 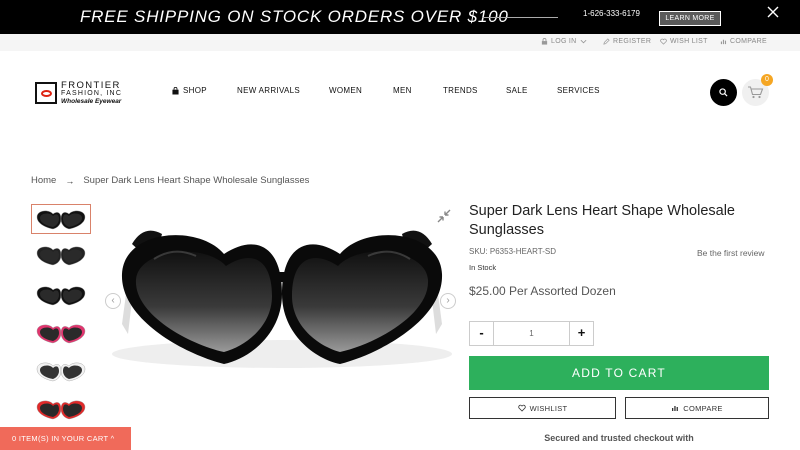 I want to click on logo-line-3: Wholesale Eyewear, so click(x=91, y=101).